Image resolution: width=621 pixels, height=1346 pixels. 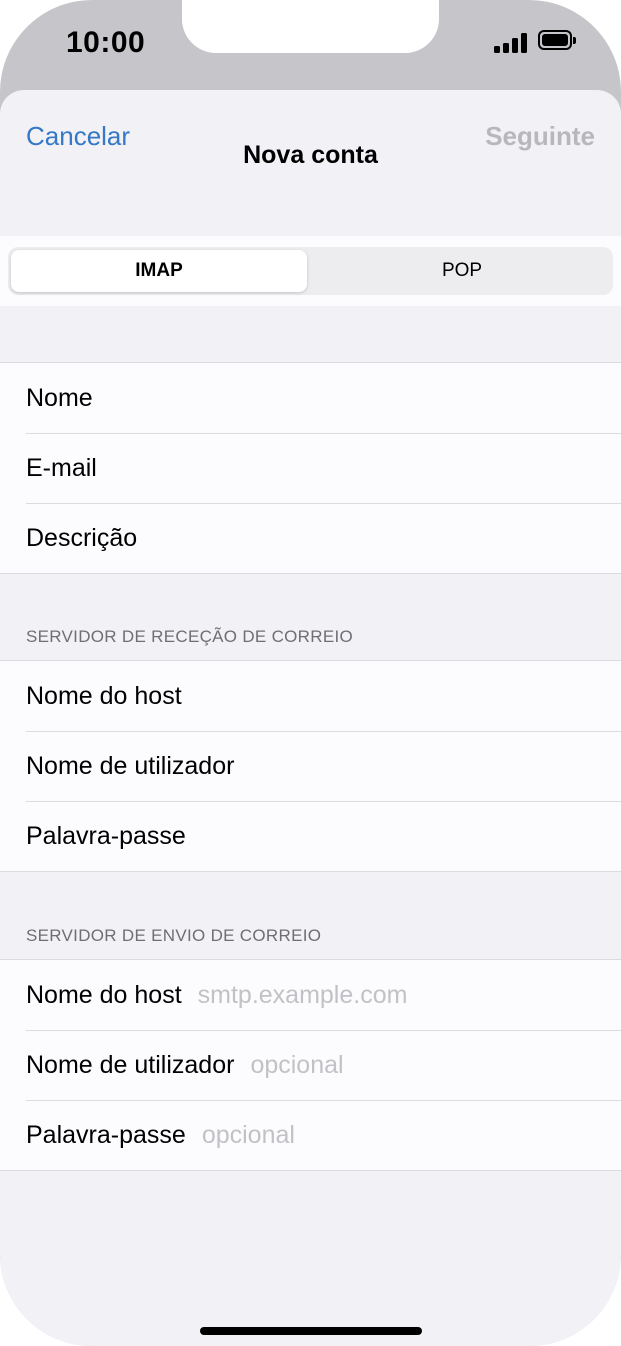 What do you see at coordinates (310, 696) in the screenshot?
I see `incoming-host-field: Nome do host` at bounding box center [310, 696].